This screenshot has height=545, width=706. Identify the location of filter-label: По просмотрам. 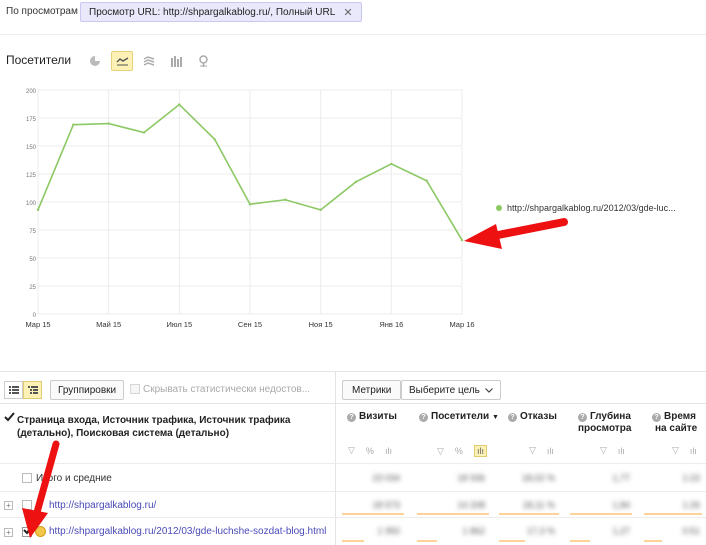
(42, 11).